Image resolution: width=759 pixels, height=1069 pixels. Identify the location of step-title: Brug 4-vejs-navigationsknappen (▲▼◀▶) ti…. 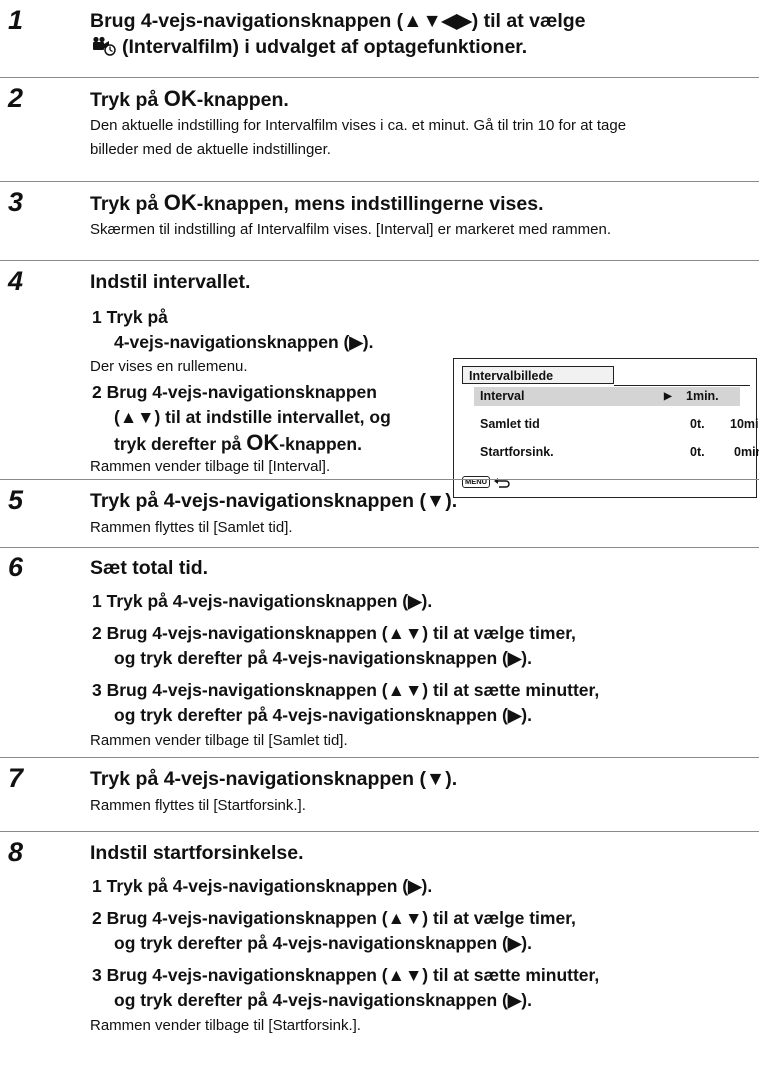
(338, 34).